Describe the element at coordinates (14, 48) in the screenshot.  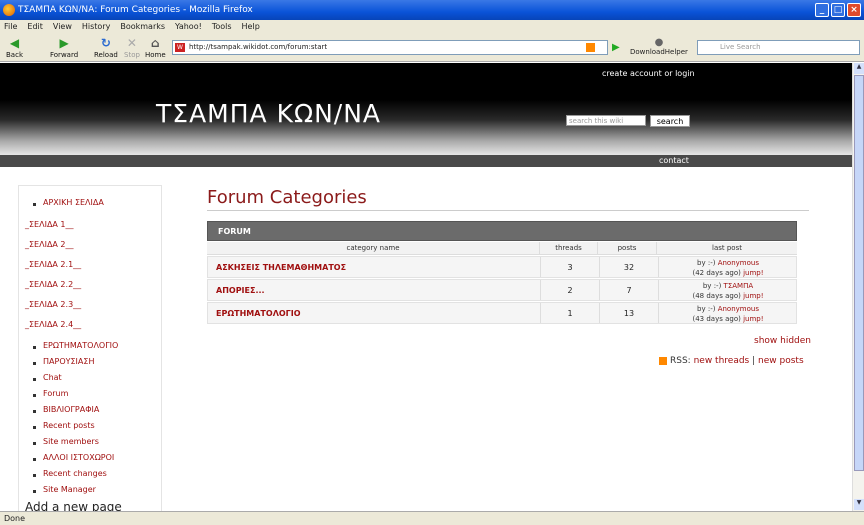
I see `back-button: ◀ Back` at that location.